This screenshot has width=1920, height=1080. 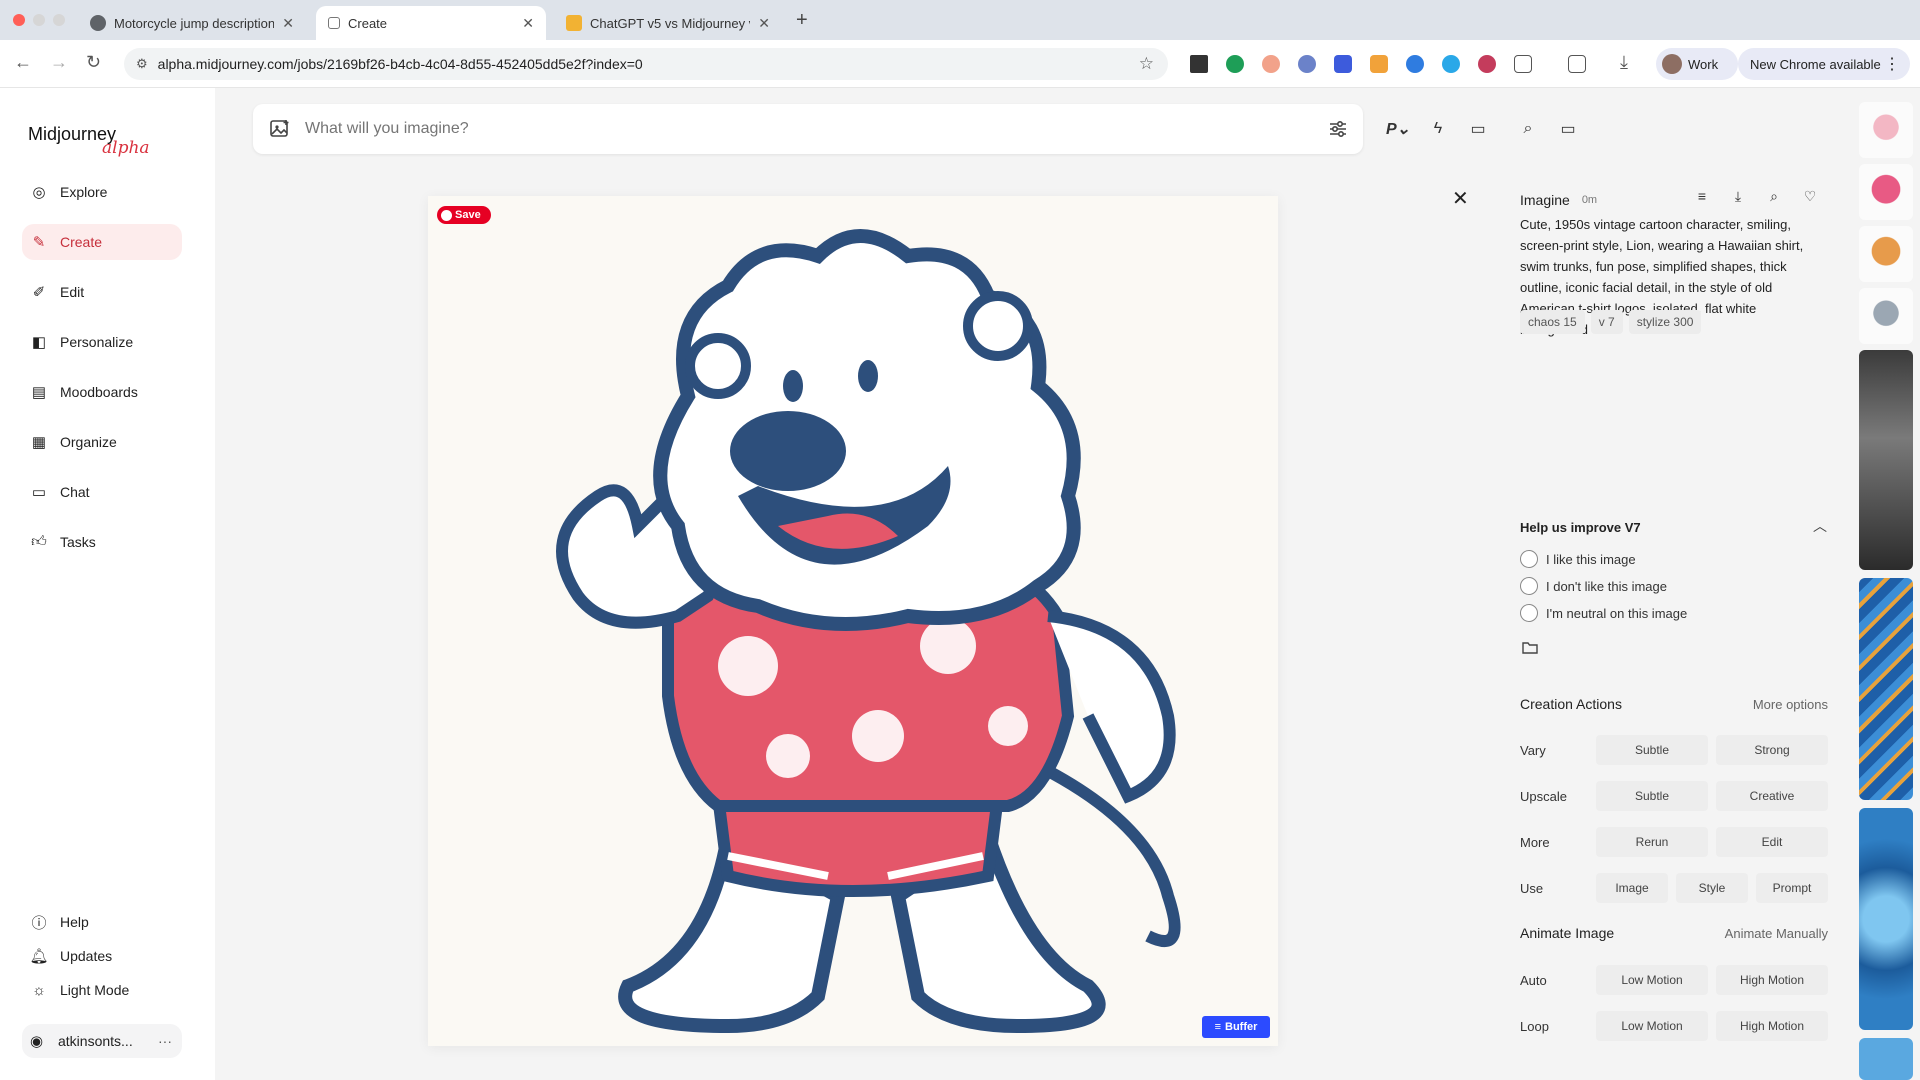 What do you see at coordinates (464, 215) in the screenshot?
I see `pinterest-save-button: Save` at bounding box center [464, 215].